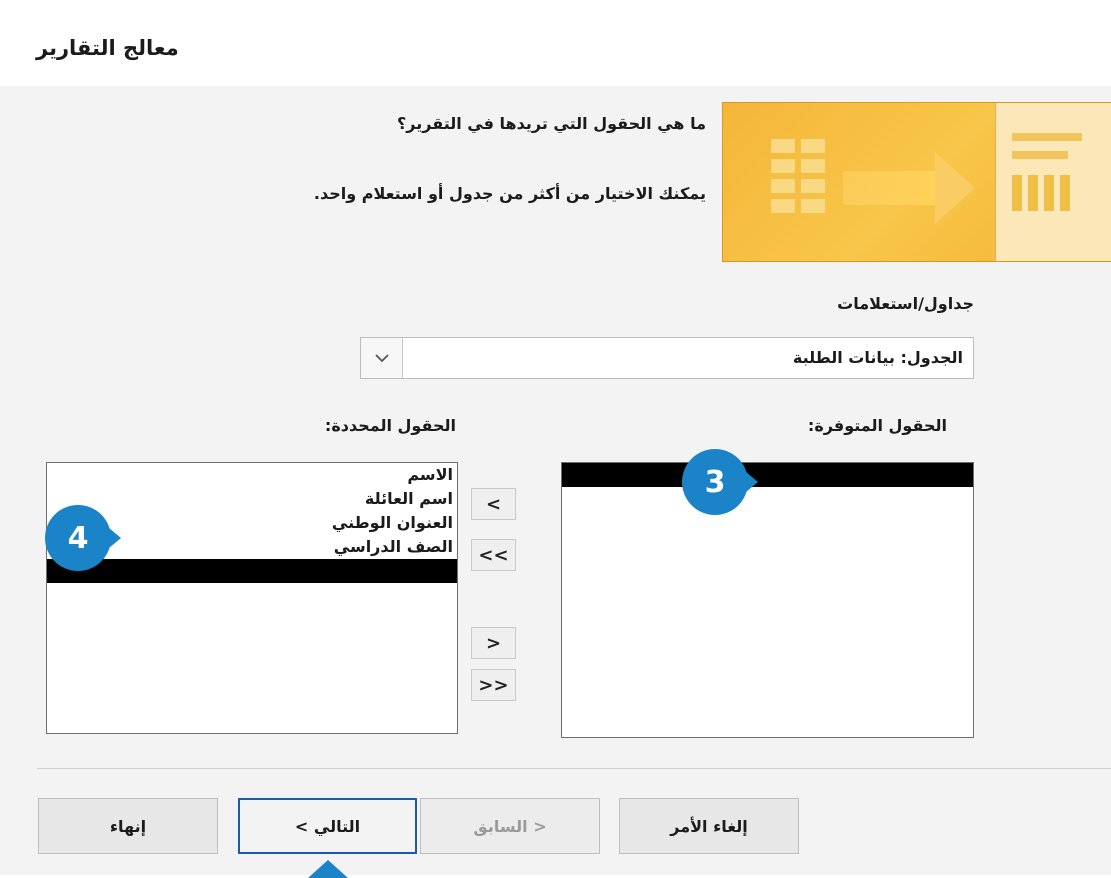 The width and height of the screenshot is (1111, 878). I want to click on selected-field-name: اسم العائلة, so click(408, 498).